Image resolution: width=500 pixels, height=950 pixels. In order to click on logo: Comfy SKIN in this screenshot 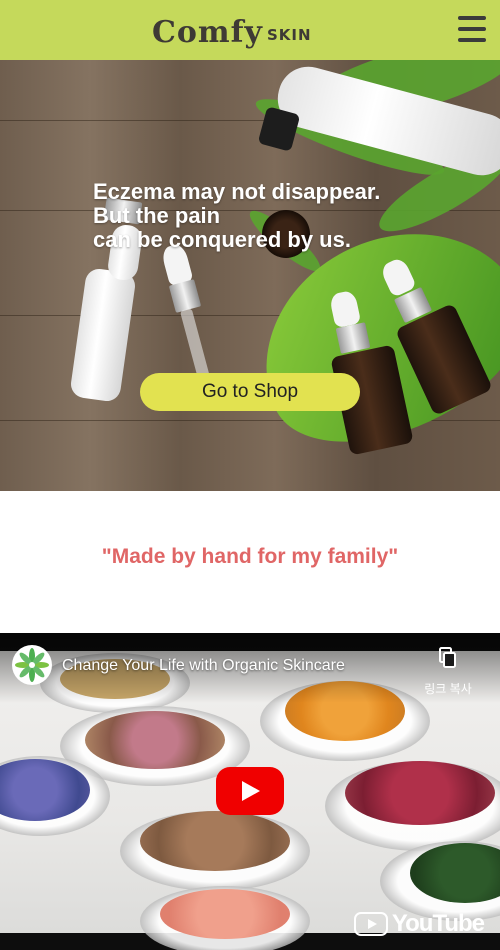, I will do `click(237, 28)`.